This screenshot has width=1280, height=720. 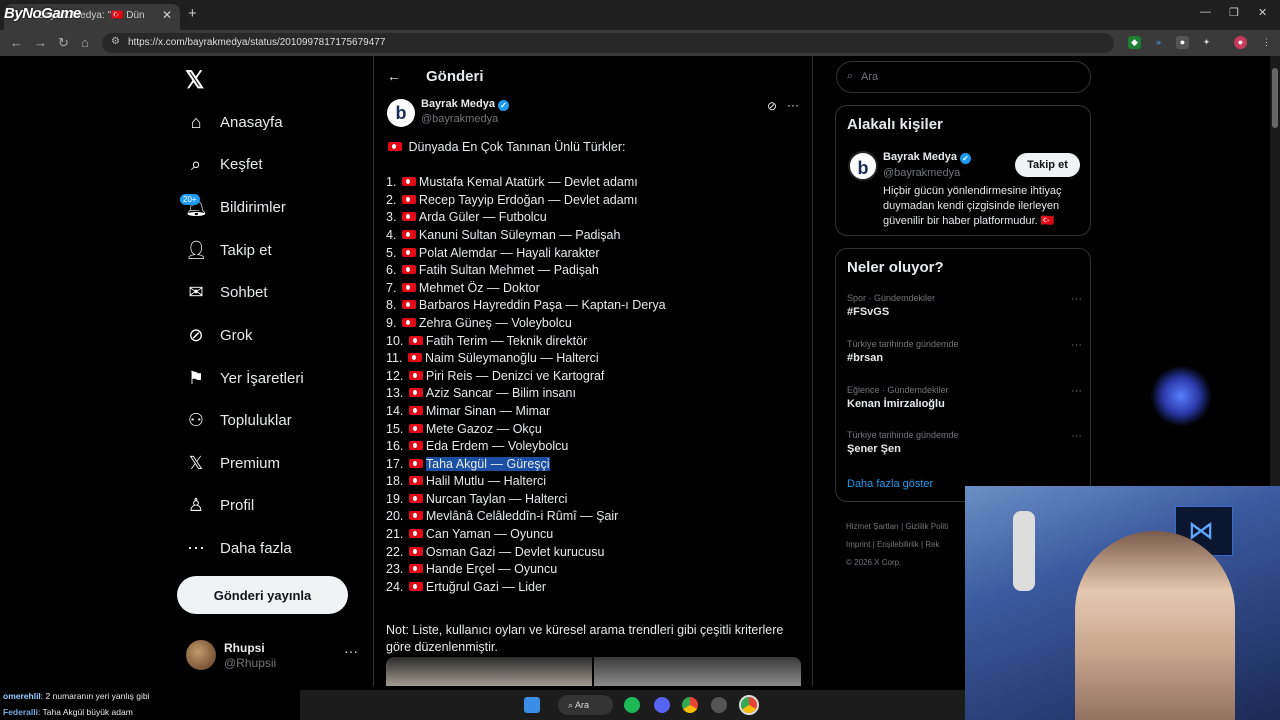 What do you see at coordinates (196, 463) in the screenshot?
I see `x-icon: 𝕏` at bounding box center [196, 463].